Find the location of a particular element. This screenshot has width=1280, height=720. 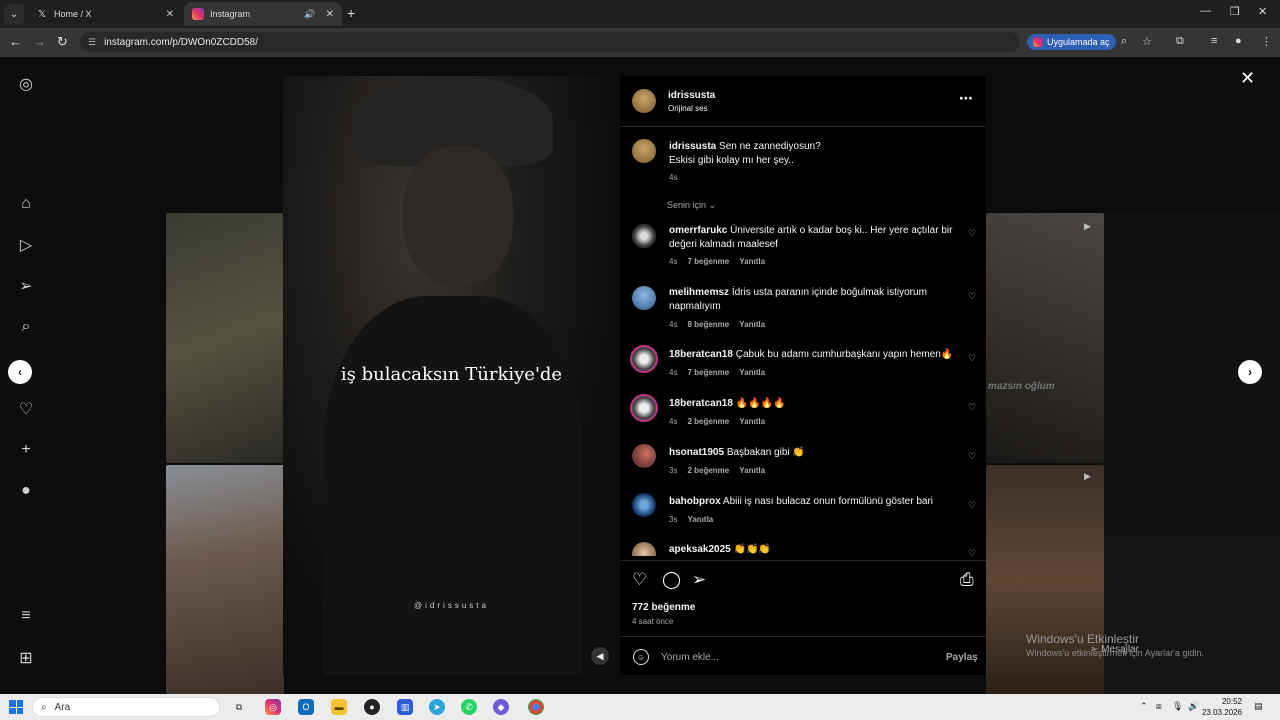

send-icon: ➢ is located at coordinates (26, 286).